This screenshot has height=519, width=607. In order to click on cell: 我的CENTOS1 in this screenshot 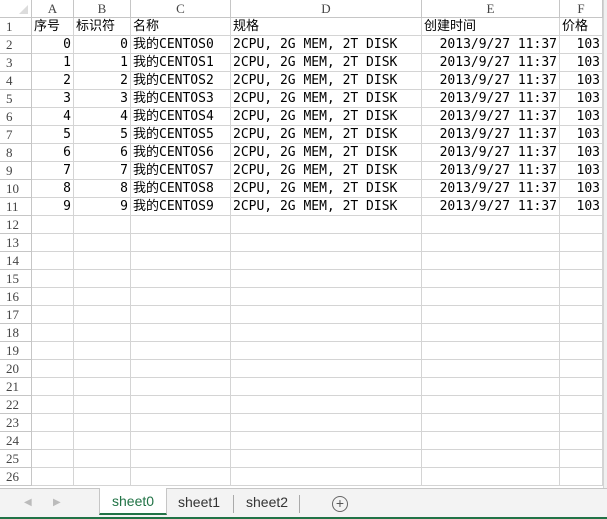, I will do `click(181, 63)`.